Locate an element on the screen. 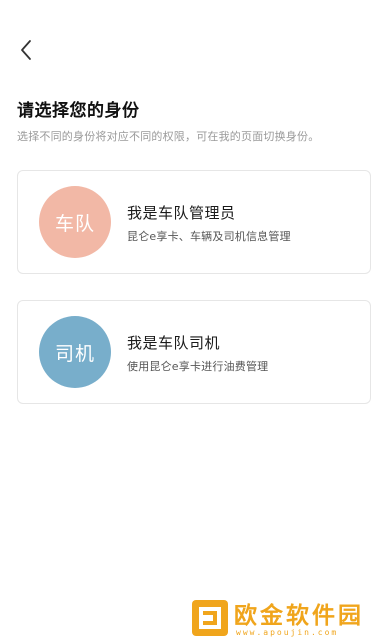 The height and width of the screenshot is (644, 390). role-avatar-manager: 车队 is located at coordinates (75, 222).